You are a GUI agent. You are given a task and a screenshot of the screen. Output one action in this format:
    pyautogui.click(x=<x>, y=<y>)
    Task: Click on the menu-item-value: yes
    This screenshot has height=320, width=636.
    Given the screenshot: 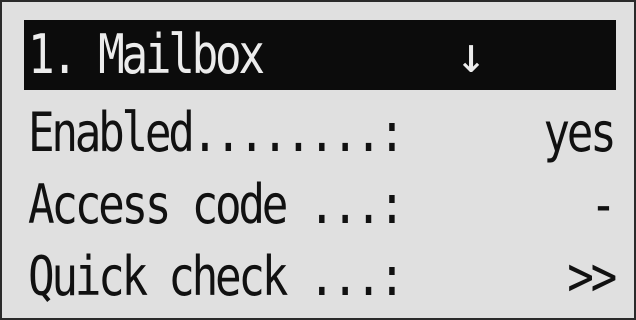 What is the action you would take?
    pyautogui.click(x=580, y=132)
    